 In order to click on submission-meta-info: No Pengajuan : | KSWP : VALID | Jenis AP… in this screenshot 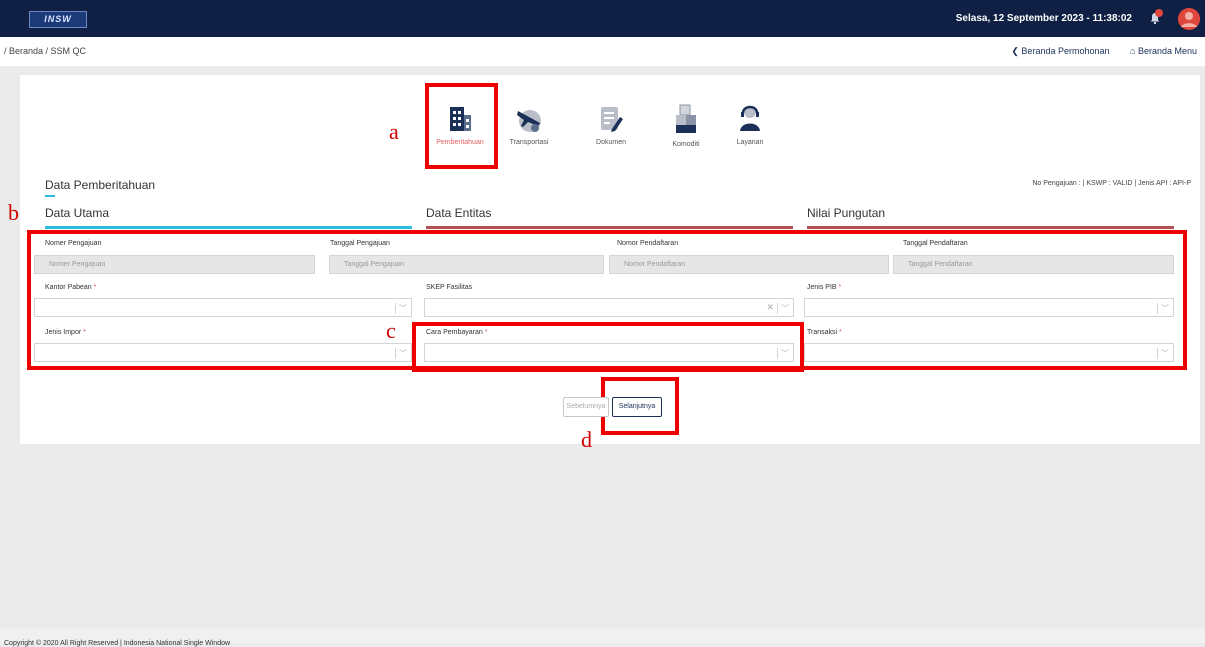, I will do `click(1111, 183)`.